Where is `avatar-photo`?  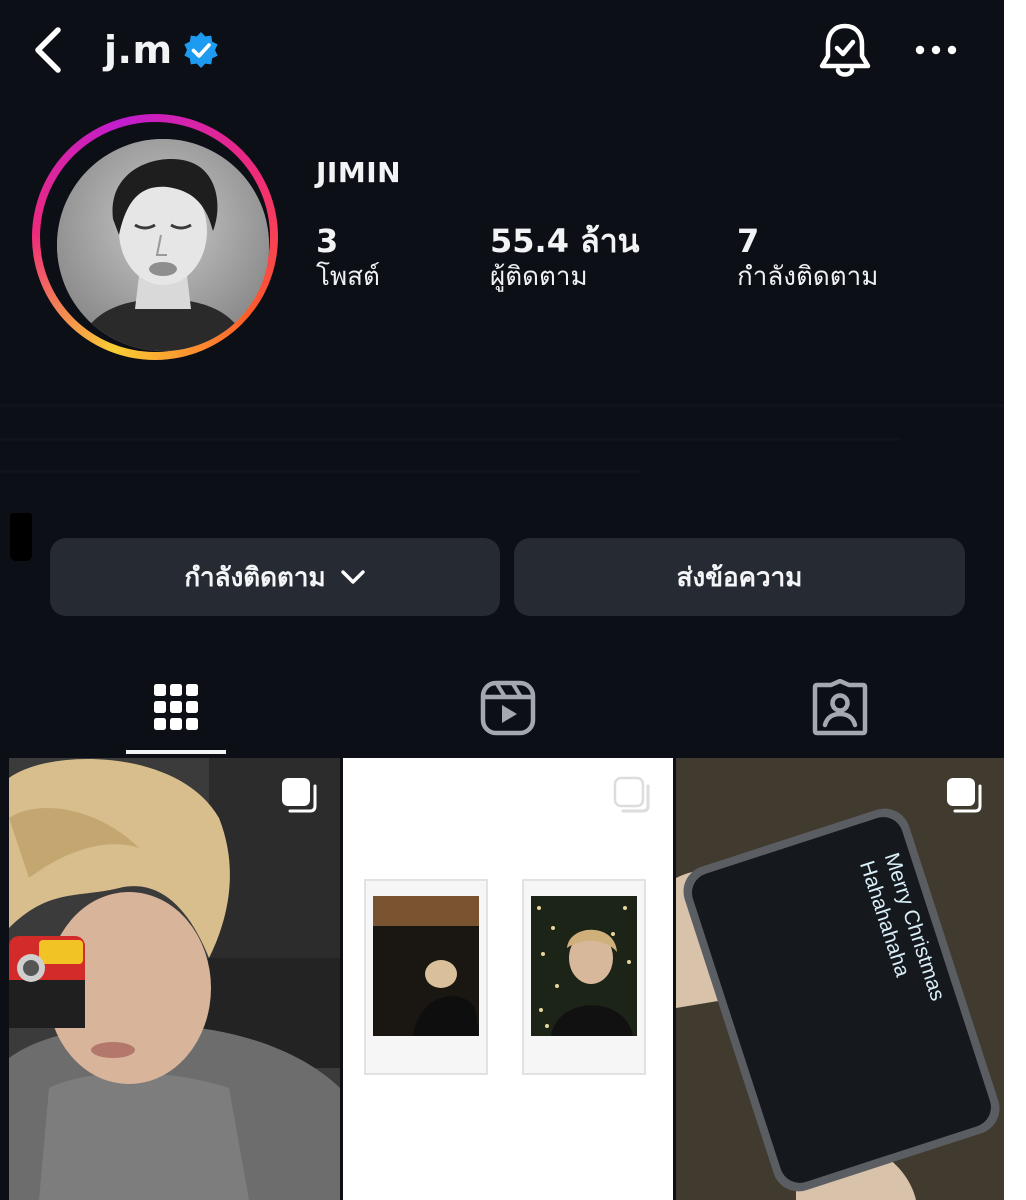
avatar-photo is located at coordinates (163, 245).